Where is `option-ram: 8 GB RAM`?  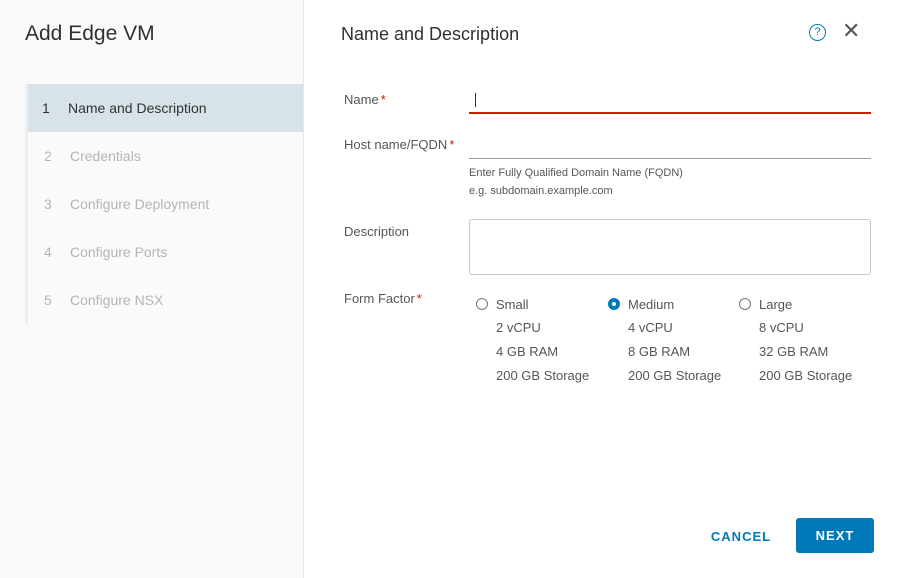
option-ram: 8 GB RAM is located at coordinates (659, 351).